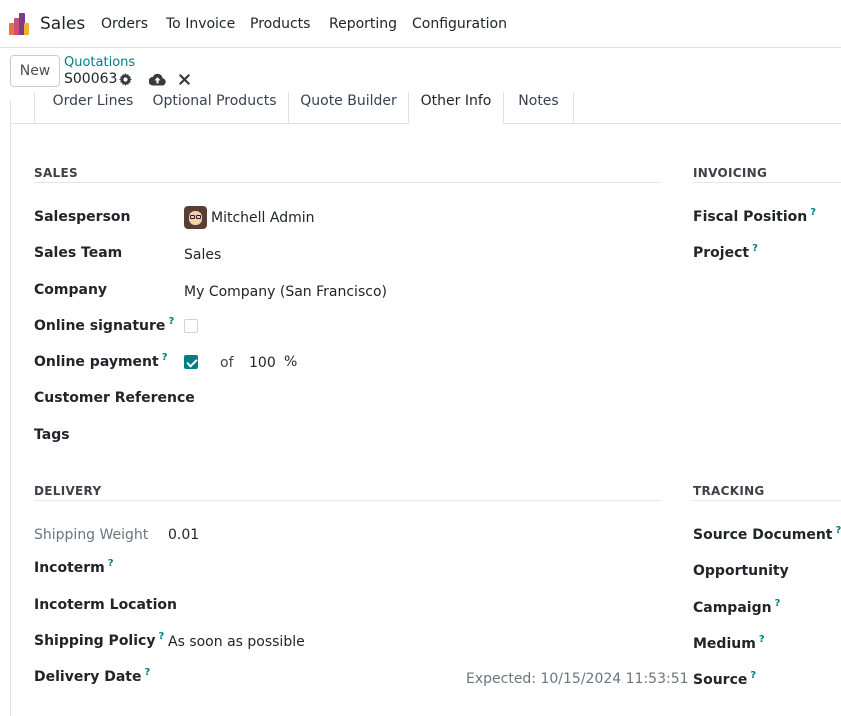  Describe the element at coordinates (56, 173) in the screenshot. I see `section-sales-title: SALES` at that location.